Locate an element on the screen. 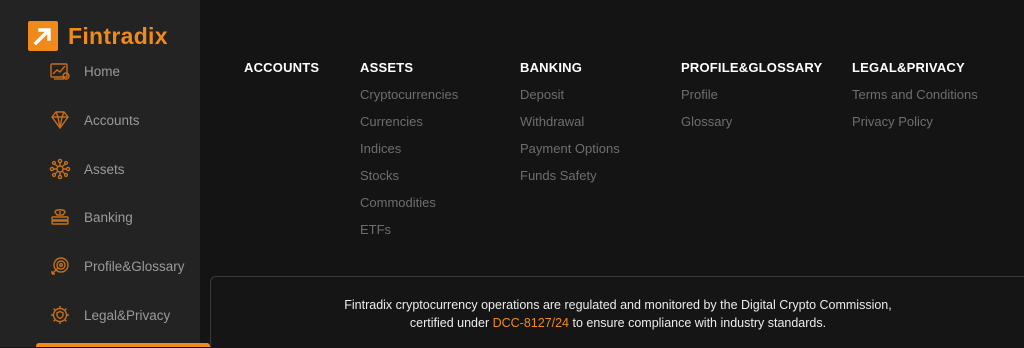 The height and width of the screenshot is (348, 1024). footer-link-deposit: Deposit is located at coordinates (570, 95).